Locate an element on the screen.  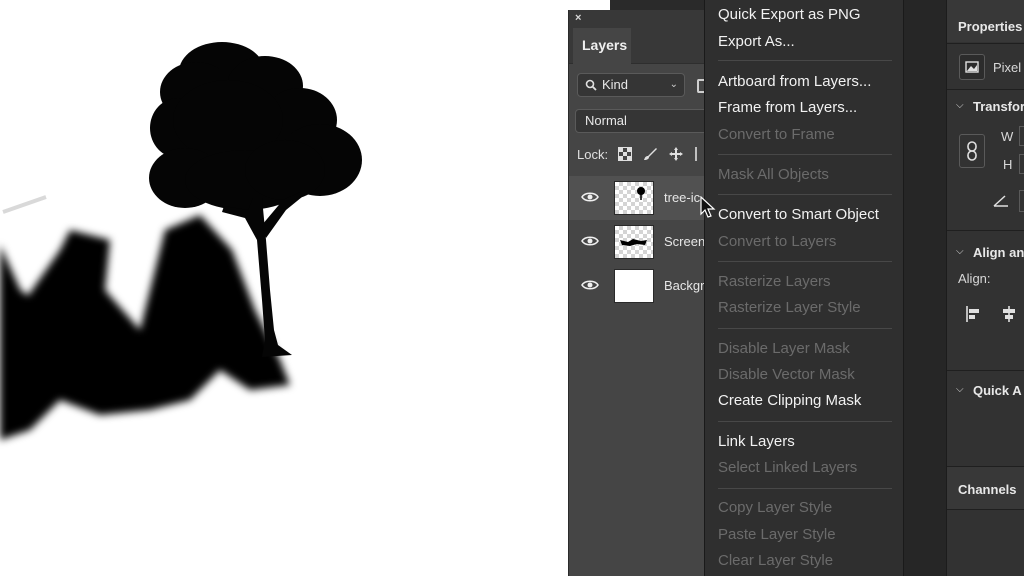
menu-item-convert-to-frame: Convert to Frame is located at coordinates (776, 134).